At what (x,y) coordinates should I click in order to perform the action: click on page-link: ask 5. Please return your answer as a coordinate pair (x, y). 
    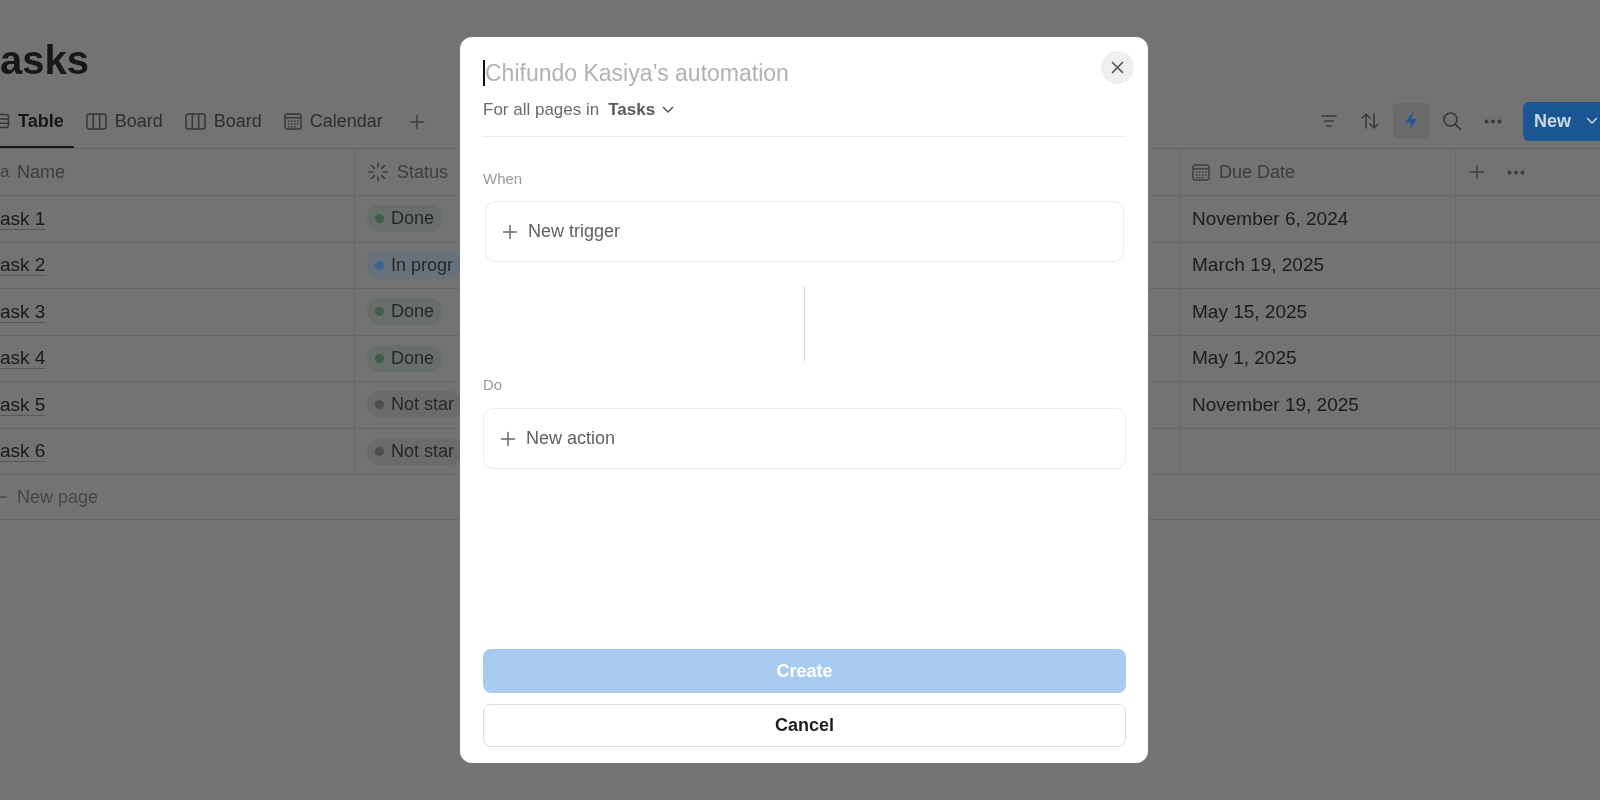
    Looking at the image, I should click on (23, 404).